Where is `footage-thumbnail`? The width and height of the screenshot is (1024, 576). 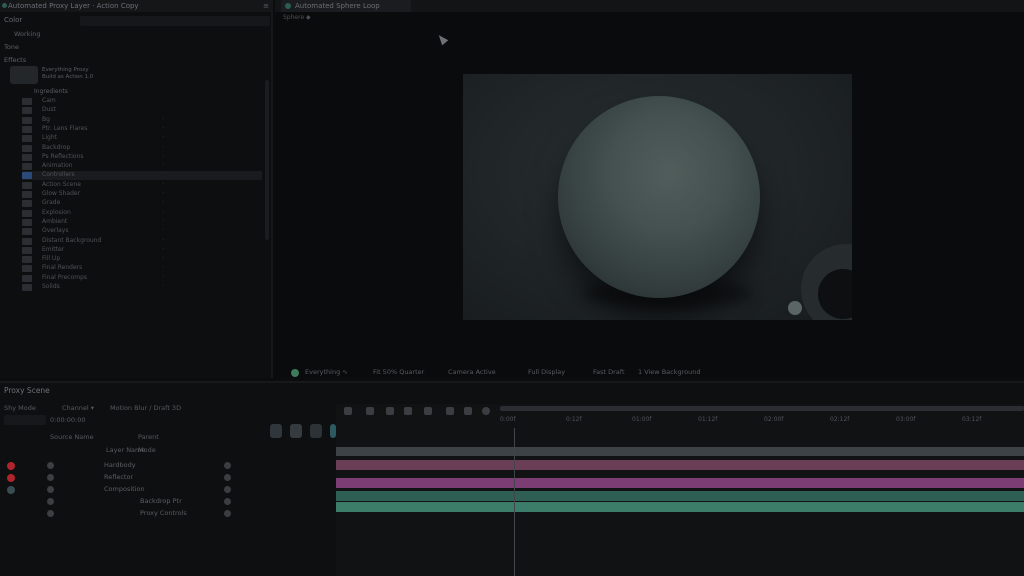
footage-thumbnail is located at coordinates (24, 75).